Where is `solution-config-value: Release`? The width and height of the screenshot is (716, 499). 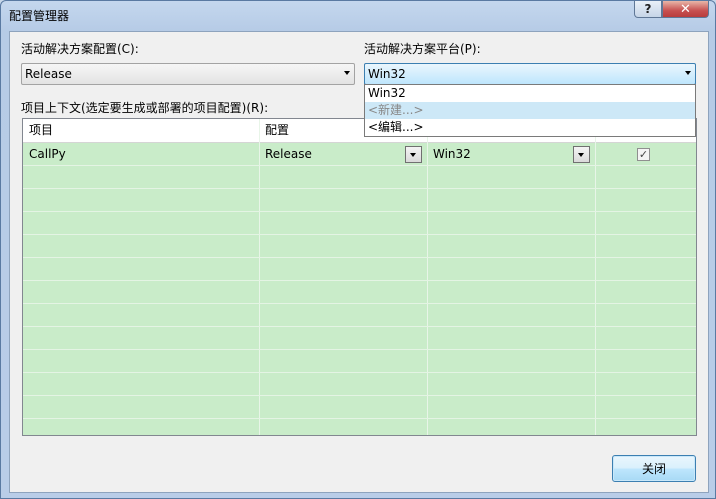
solution-config-value: Release is located at coordinates (48, 74).